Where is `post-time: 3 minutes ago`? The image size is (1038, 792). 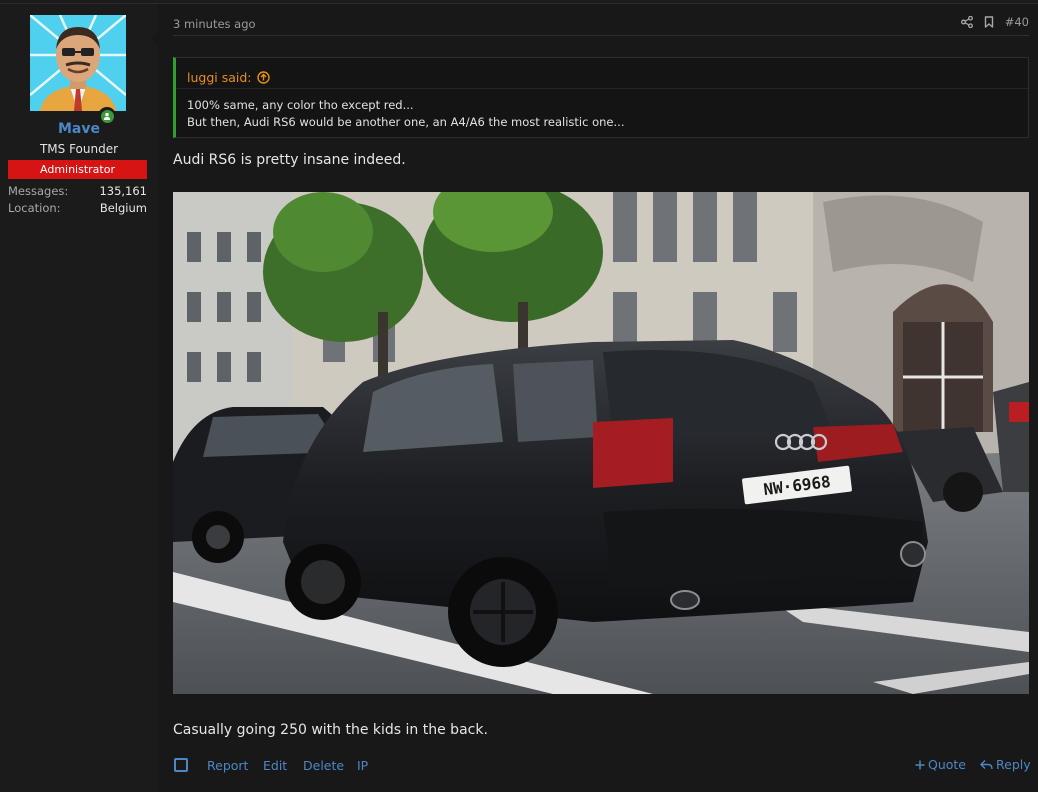
post-time: 3 minutes ago is located at coordinates (214, 24).